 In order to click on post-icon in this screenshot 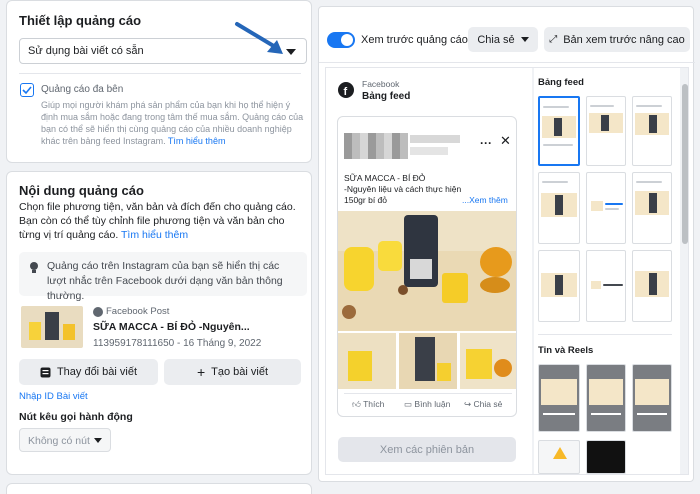, I will do `click(45, 372)`.